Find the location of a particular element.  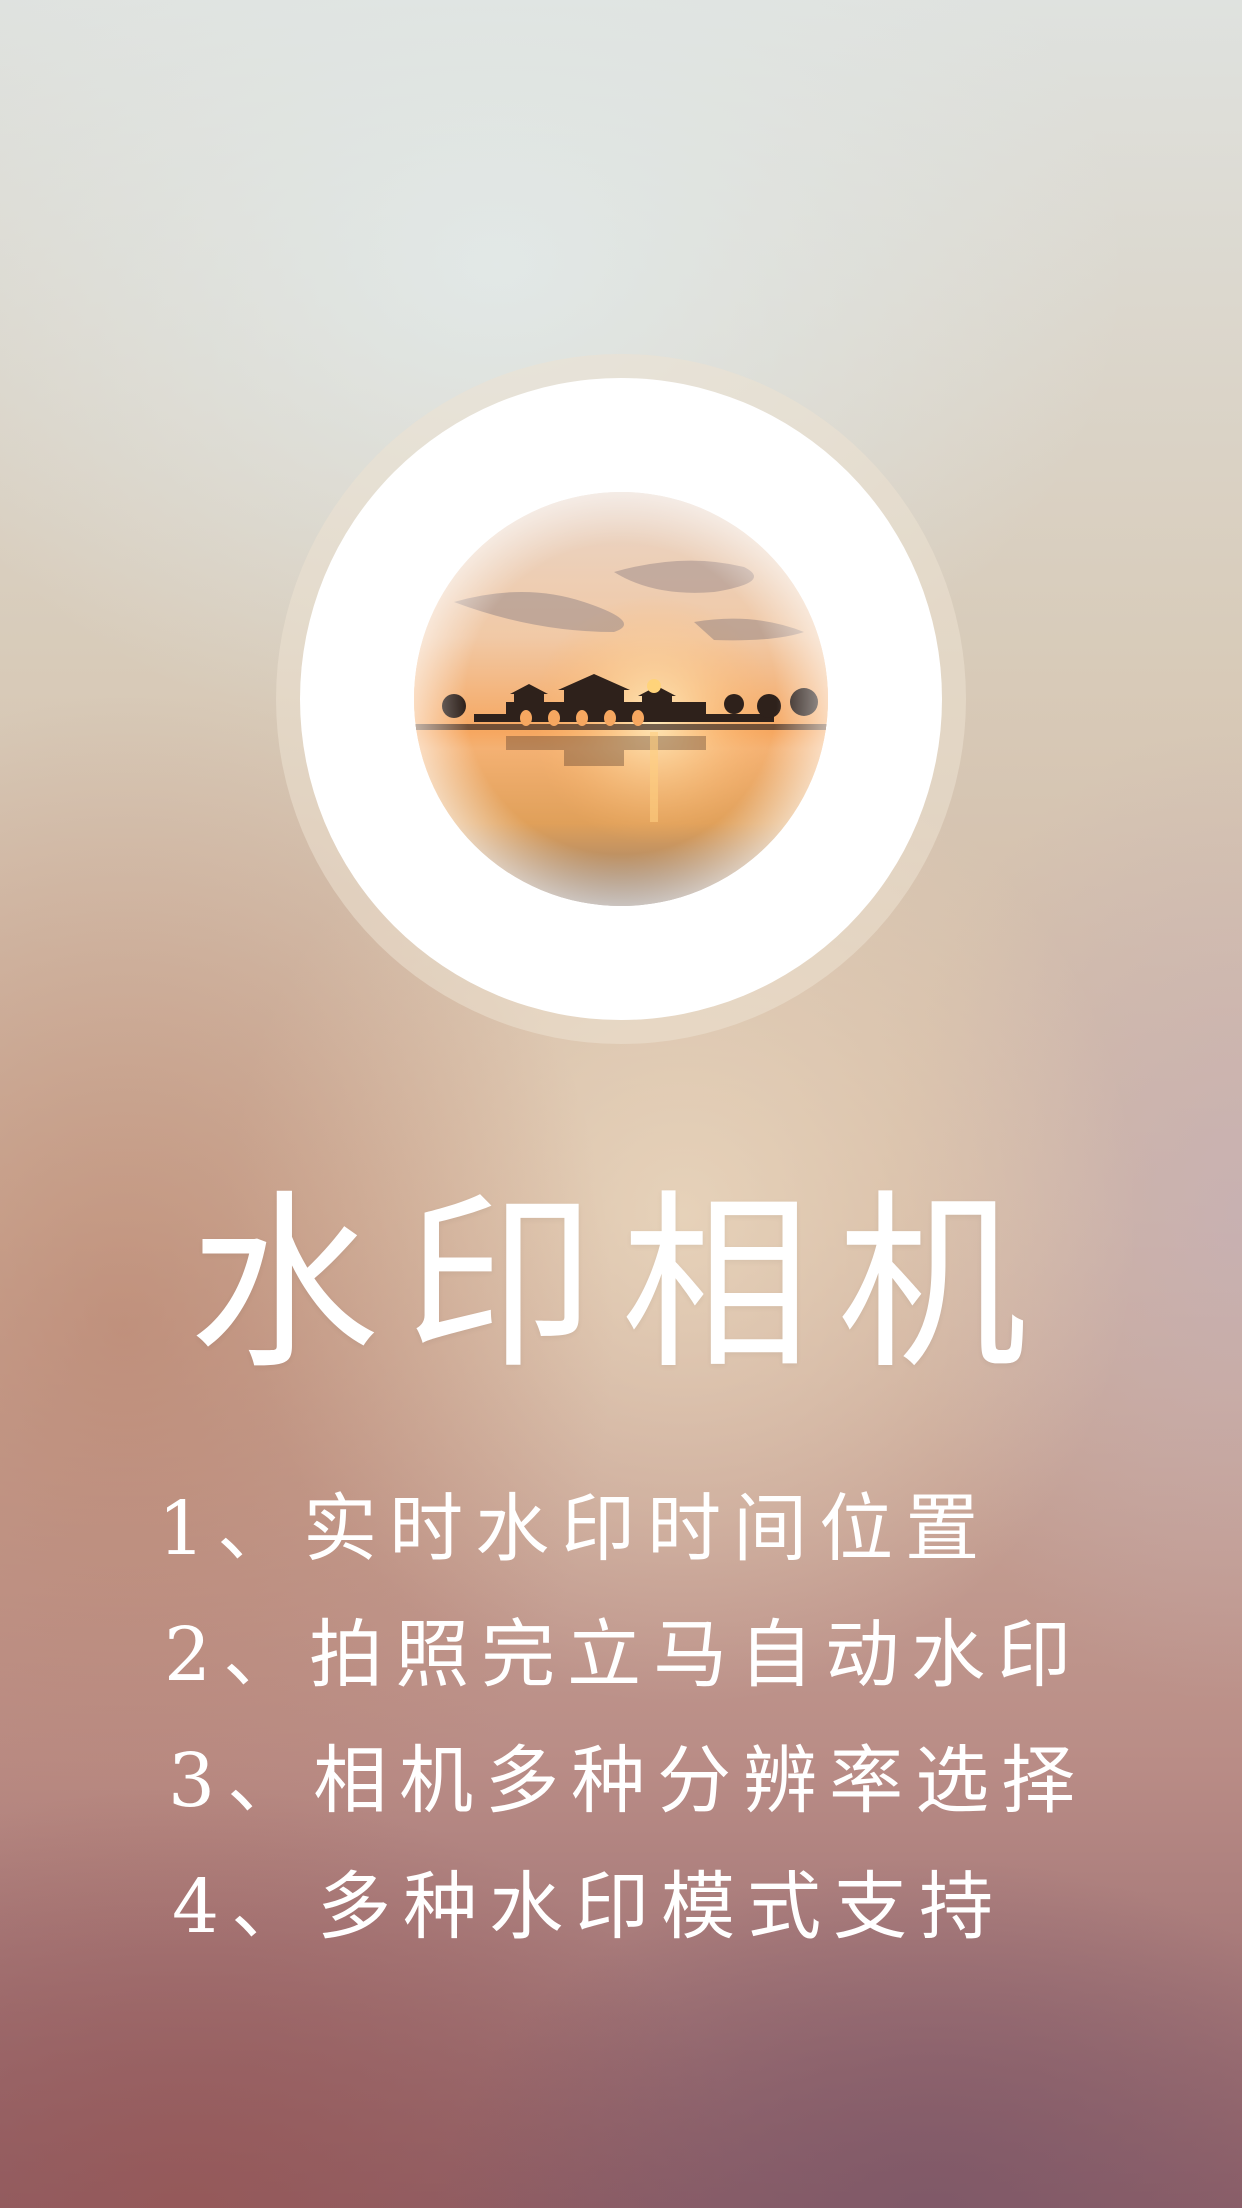

feature-item: 1、实时水印时间位置 is located at coordinates (688, 1555).